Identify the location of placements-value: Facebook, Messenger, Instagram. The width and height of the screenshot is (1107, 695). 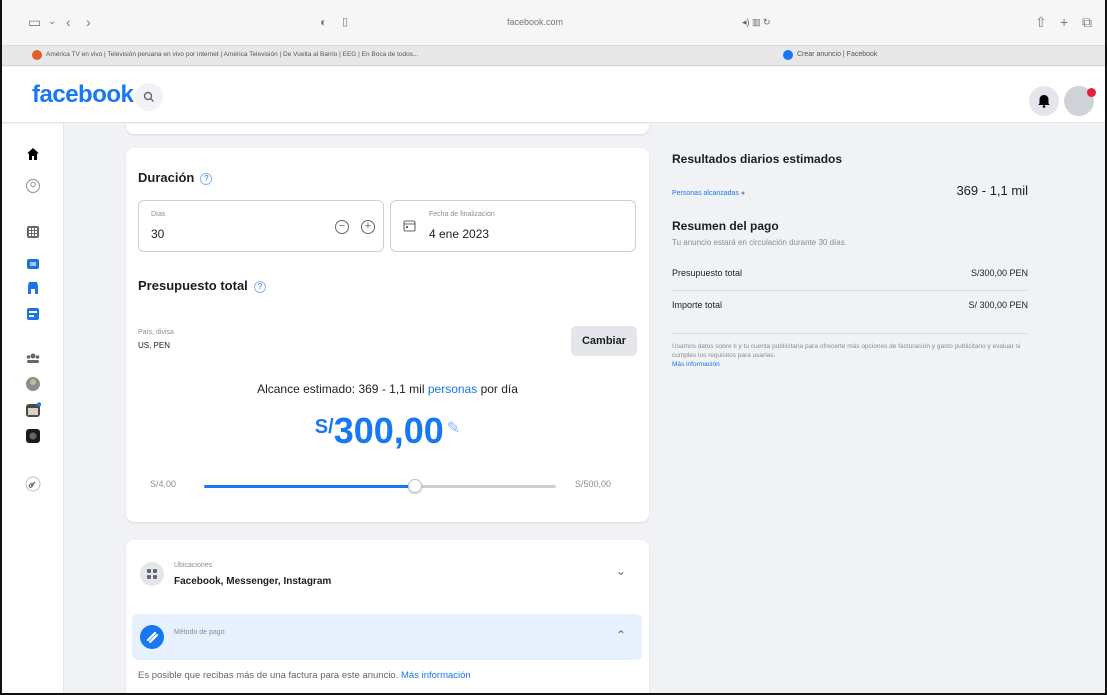
(253, 581).